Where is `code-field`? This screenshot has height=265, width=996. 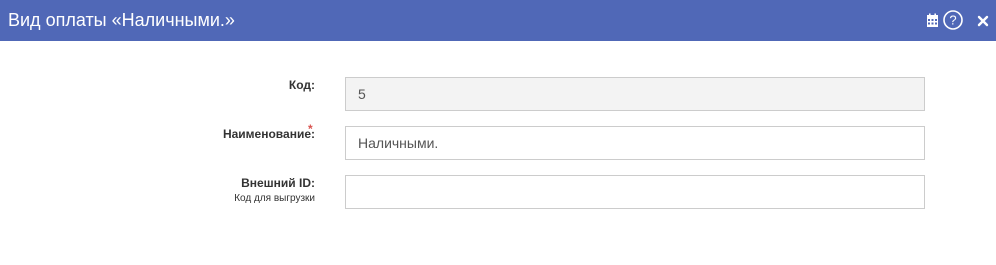 code-field is located at coordinates (635, 94).